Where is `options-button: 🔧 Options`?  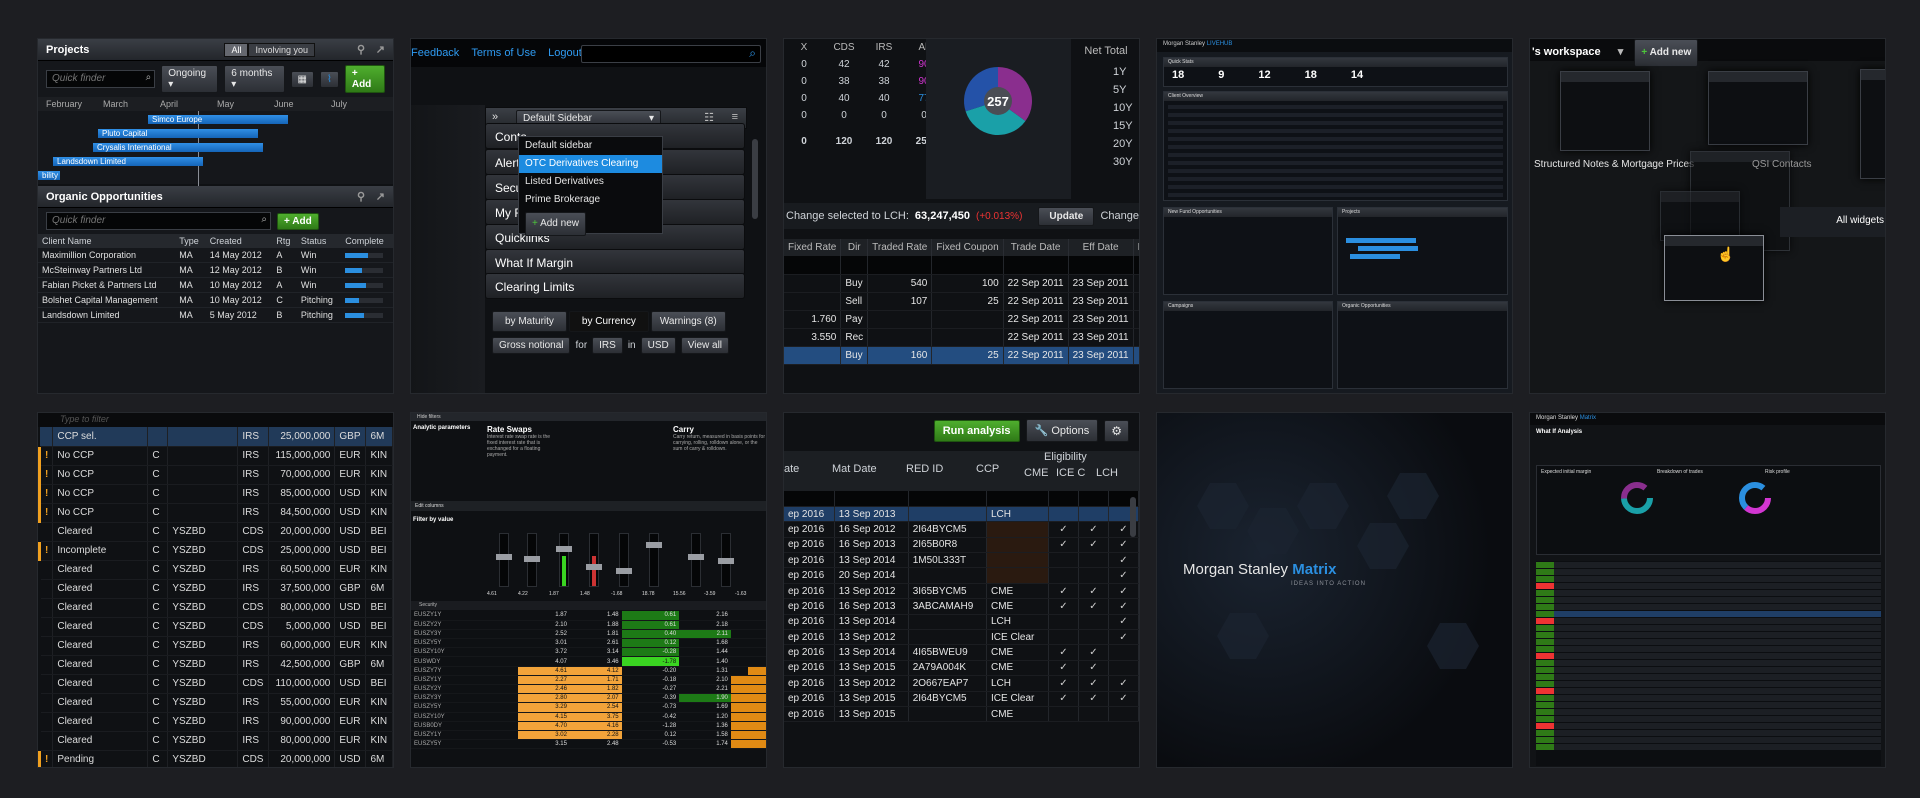
options-button: 🔧 Options is located at coordinates (1062, 430).